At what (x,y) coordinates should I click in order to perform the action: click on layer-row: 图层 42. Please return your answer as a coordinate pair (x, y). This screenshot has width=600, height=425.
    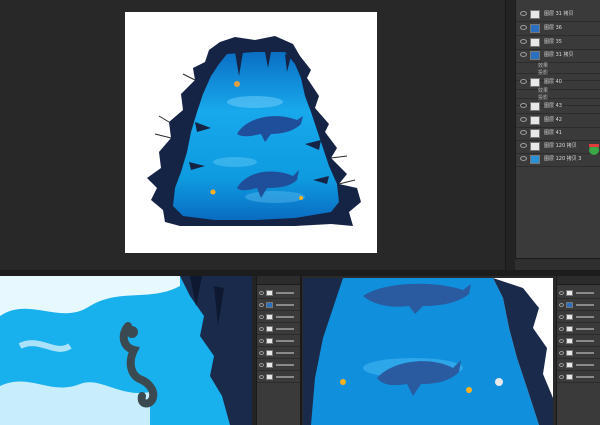
    Looking at the image, I should click on (558, 121).